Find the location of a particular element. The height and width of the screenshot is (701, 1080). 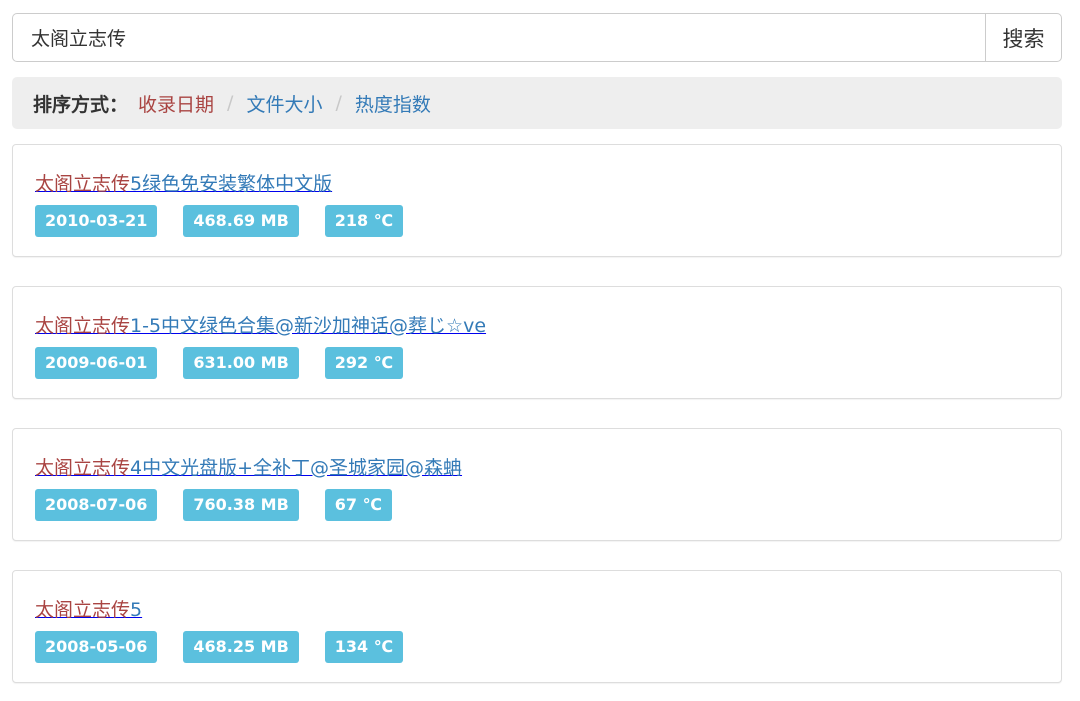

result-title-rest: 5绿色免安装繁体中文版 is located at coordinates (231, 184).